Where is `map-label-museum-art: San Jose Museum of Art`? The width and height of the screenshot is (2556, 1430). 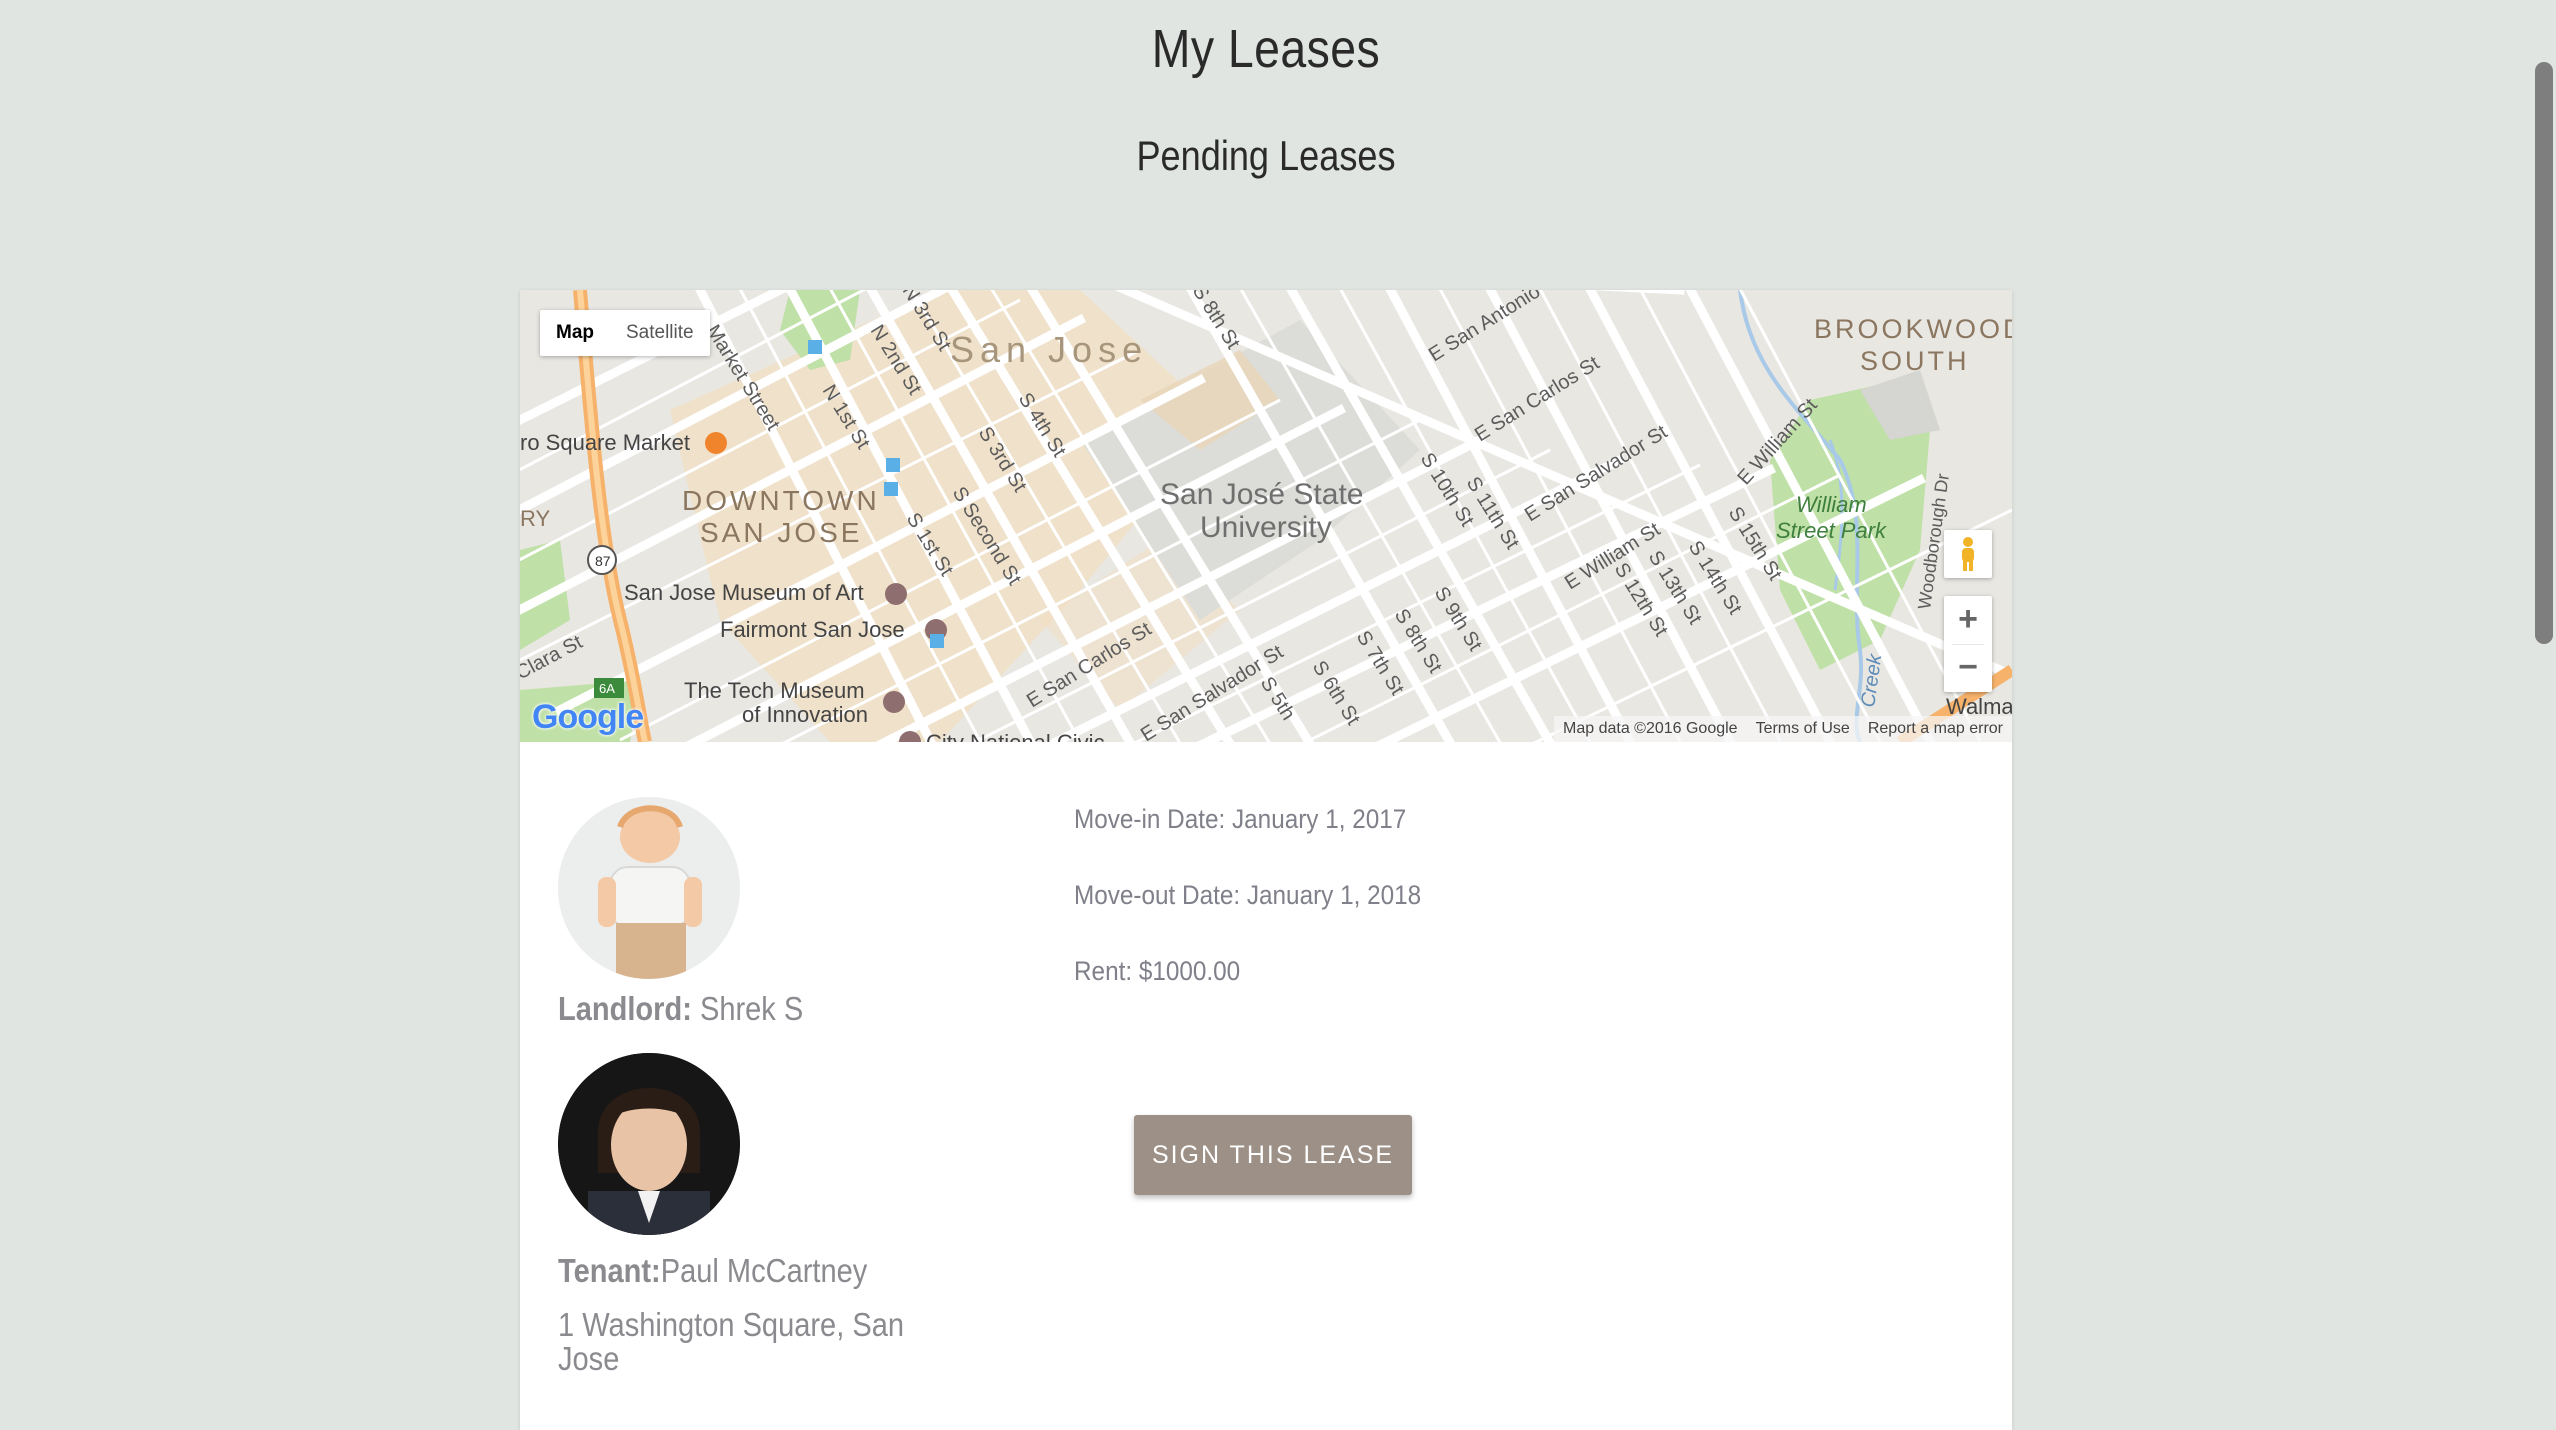 map-label-museum-art: San Jose Museum of Art is located at coordinates (744, 592).